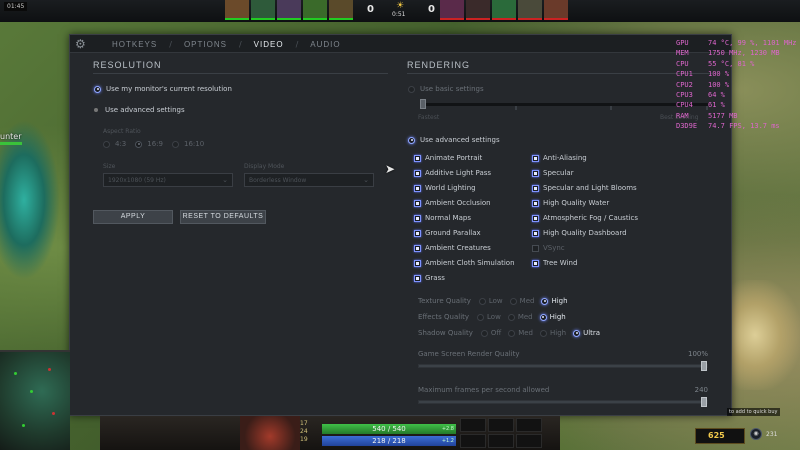 The width and height of the screenshot is (800, 450). Describe the element at coordinates (205, 44) in the screenshot. I see `tab-options: OPTIONS` at that location.